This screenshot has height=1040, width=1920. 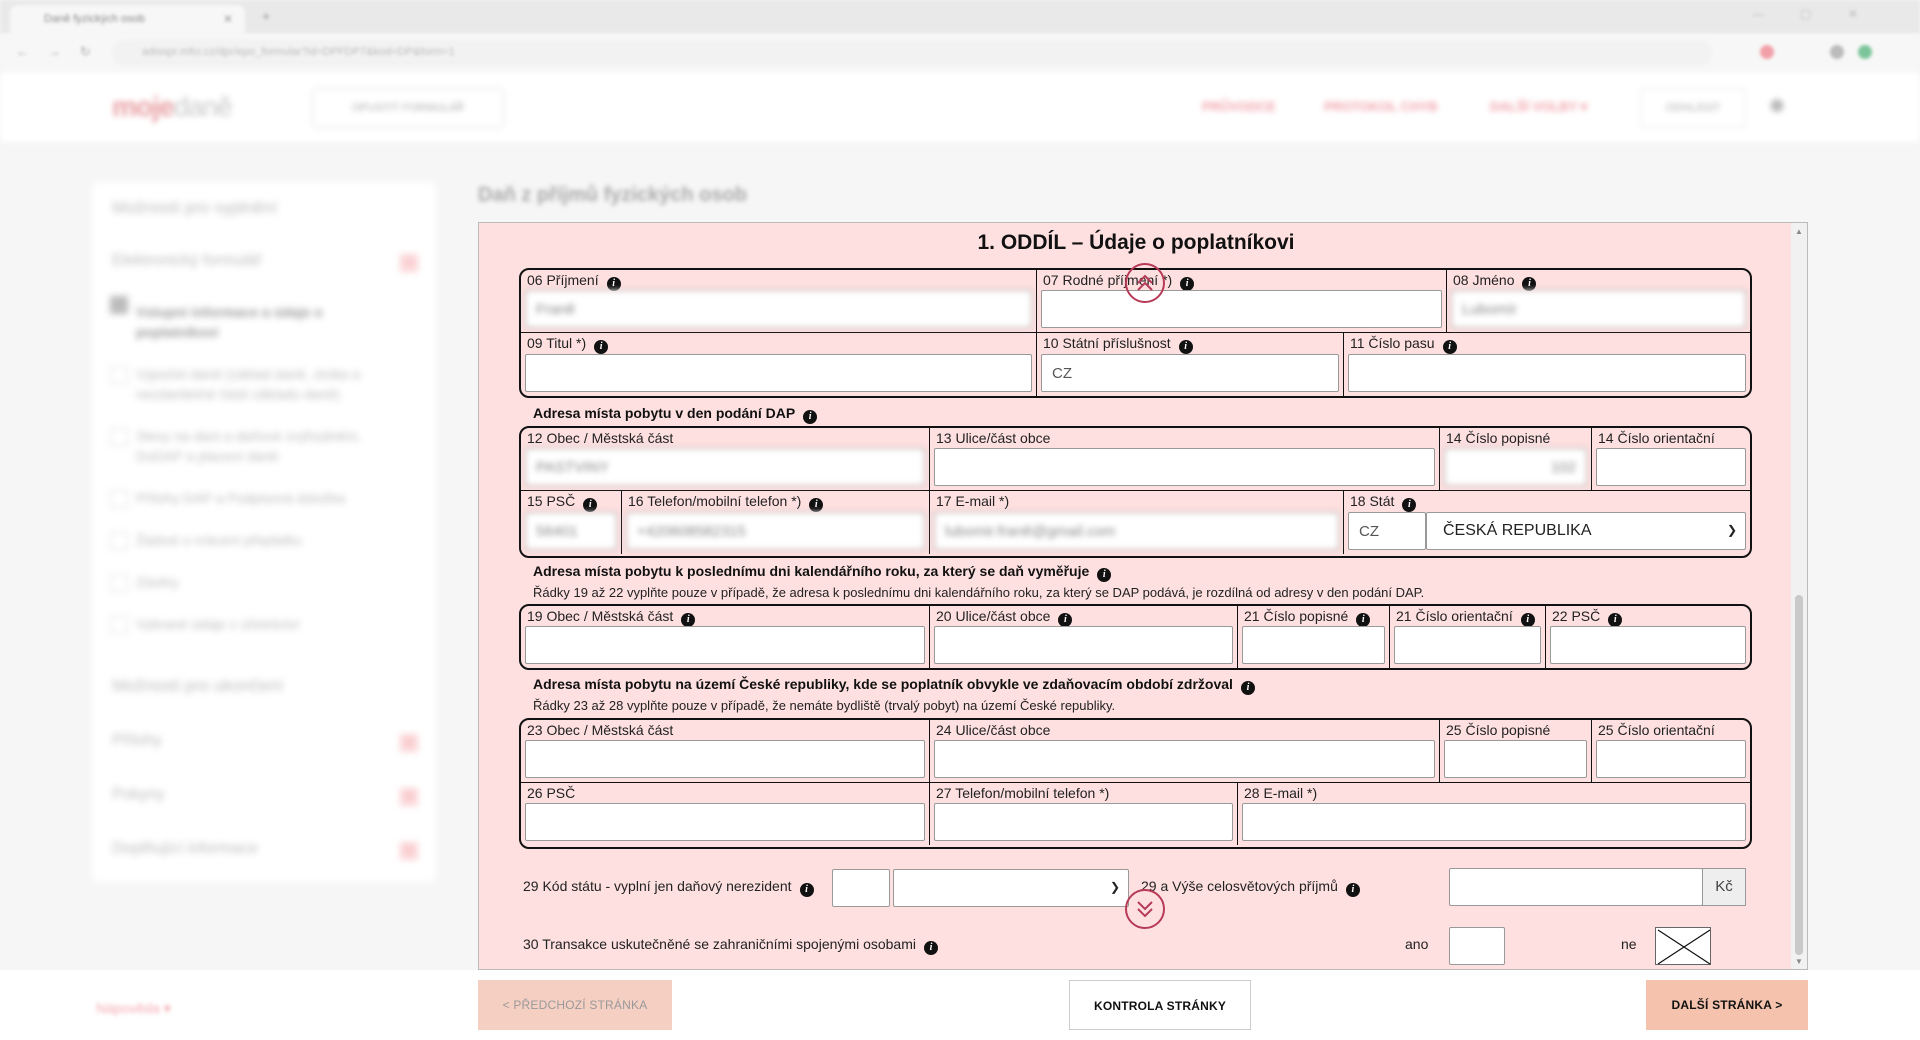 What do you see at coordinates (1693, 108) in the screenshot?
I see `logout-button: ODHLÁSIT` at bounding box center [1693, 108].